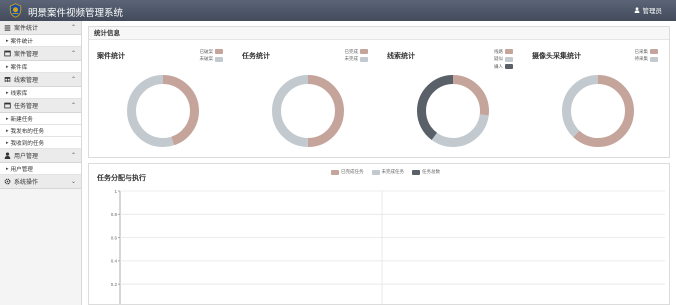 The height and width of the screenshot is (305, 676). I want to click on sidebar-group-label: 线索管理, so click(26, 81).